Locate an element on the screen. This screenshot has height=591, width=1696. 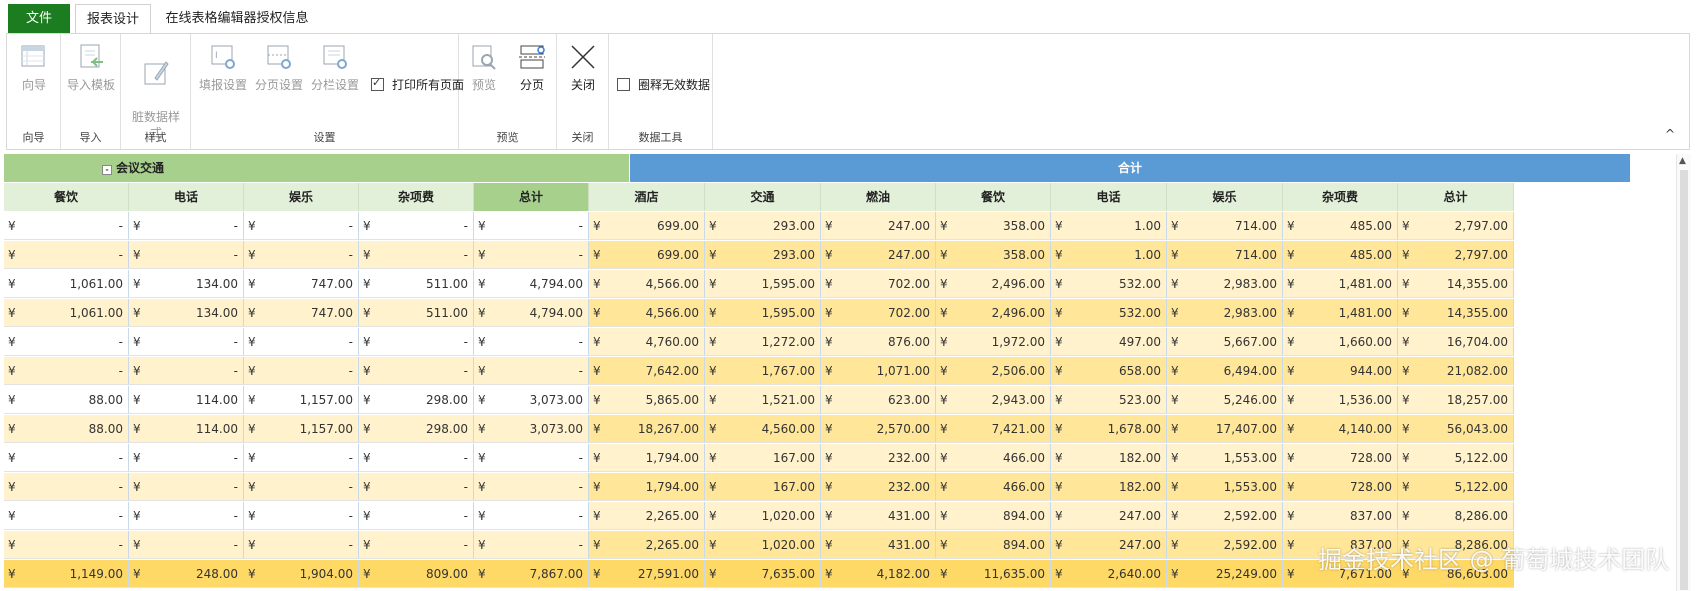
table-cell: ¥5,865.00 is located at coordinates (647, 400).